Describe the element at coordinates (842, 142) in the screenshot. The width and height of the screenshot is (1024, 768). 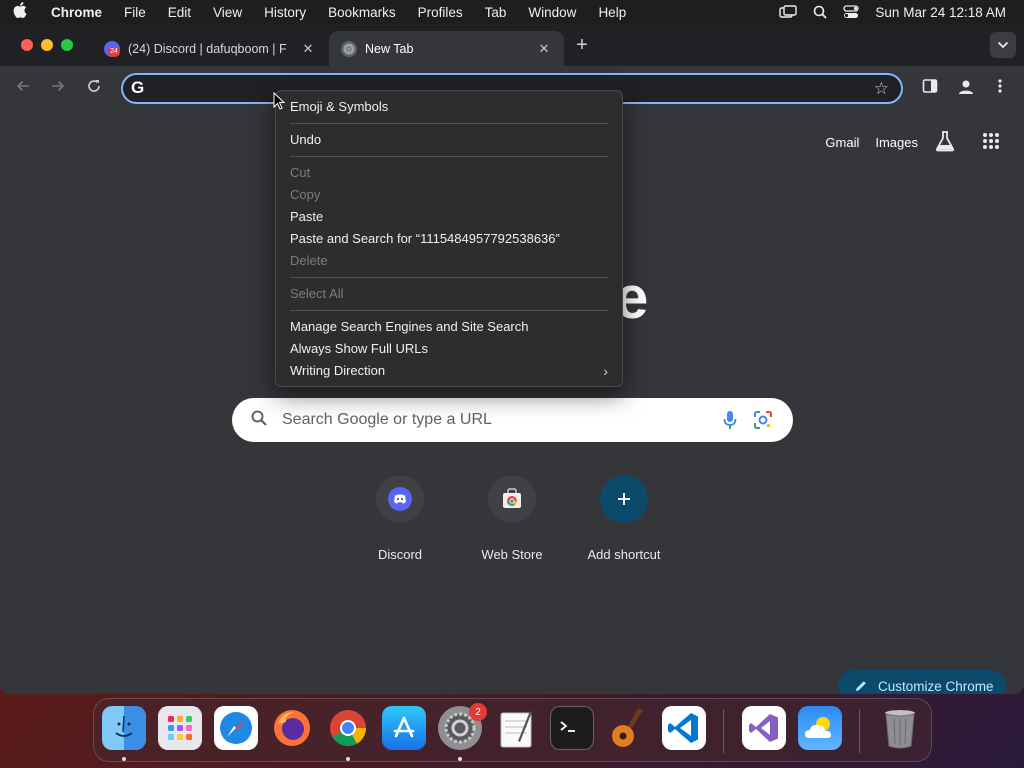
I see `gmail-link: Gmail` at that location.